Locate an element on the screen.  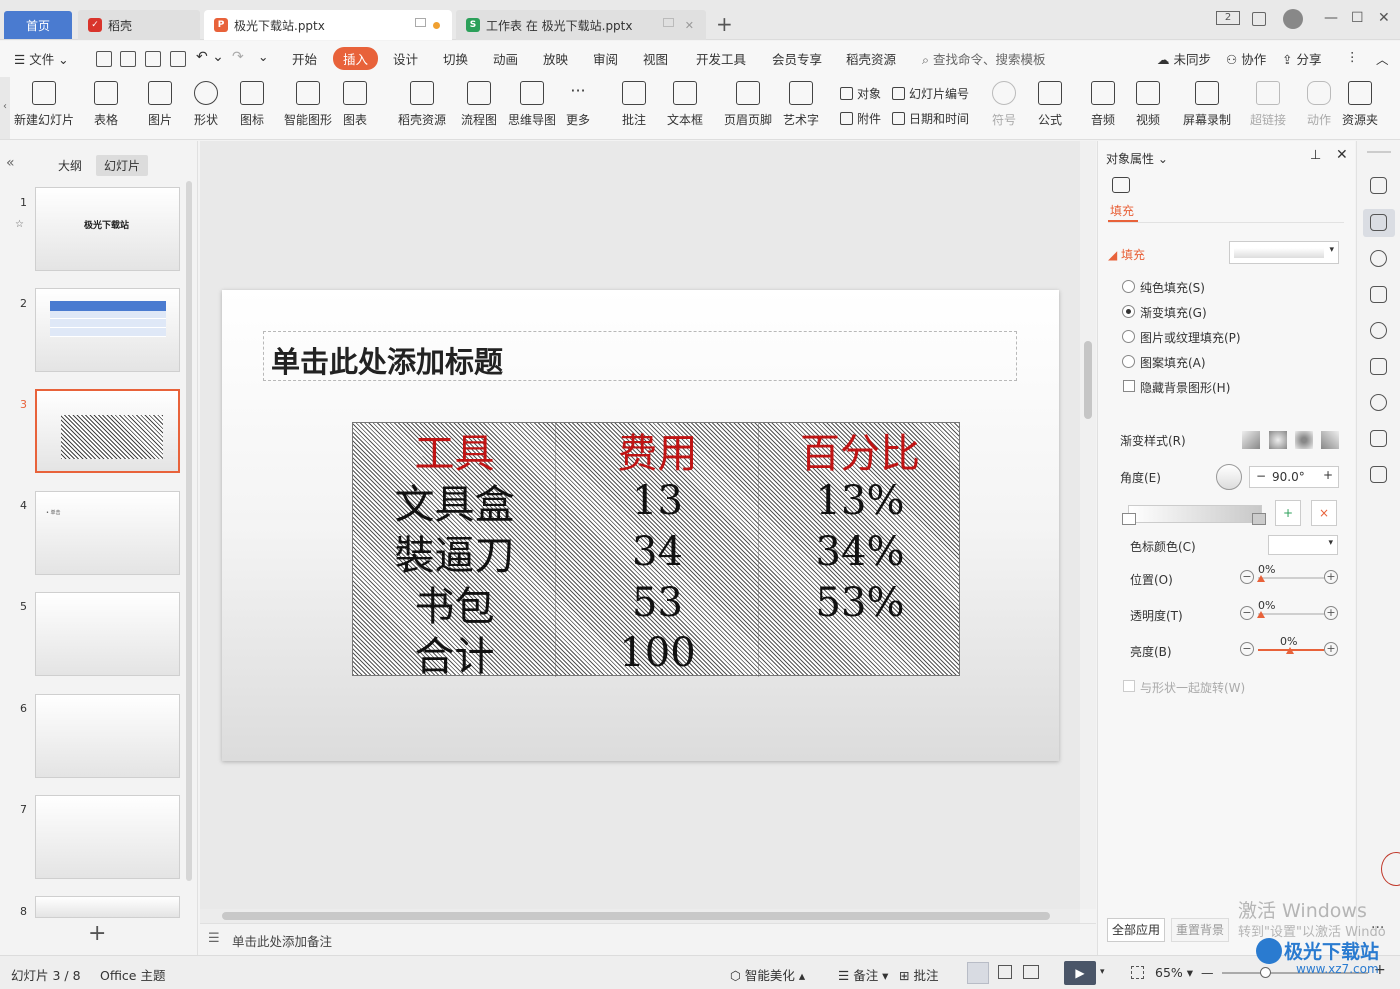
image-button: 图片 is located at coordinates (160, 104).